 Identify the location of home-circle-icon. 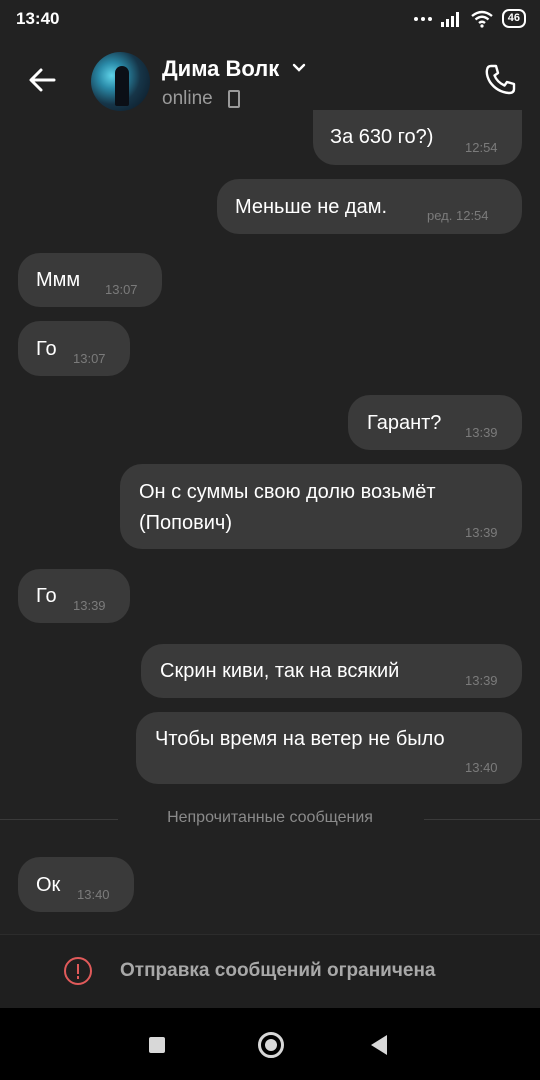
(271, 1045).